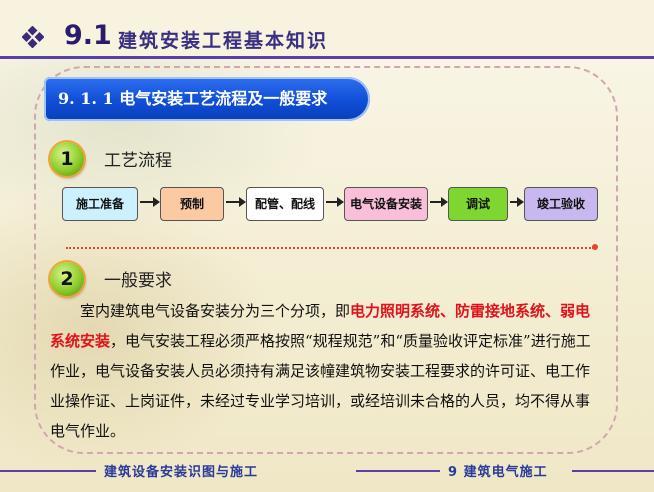 The height and width of the screenshot is (492, 654). Describe the element at coordinates (595, 247) in the screenshot. I see `divider-end-dot` at that location.